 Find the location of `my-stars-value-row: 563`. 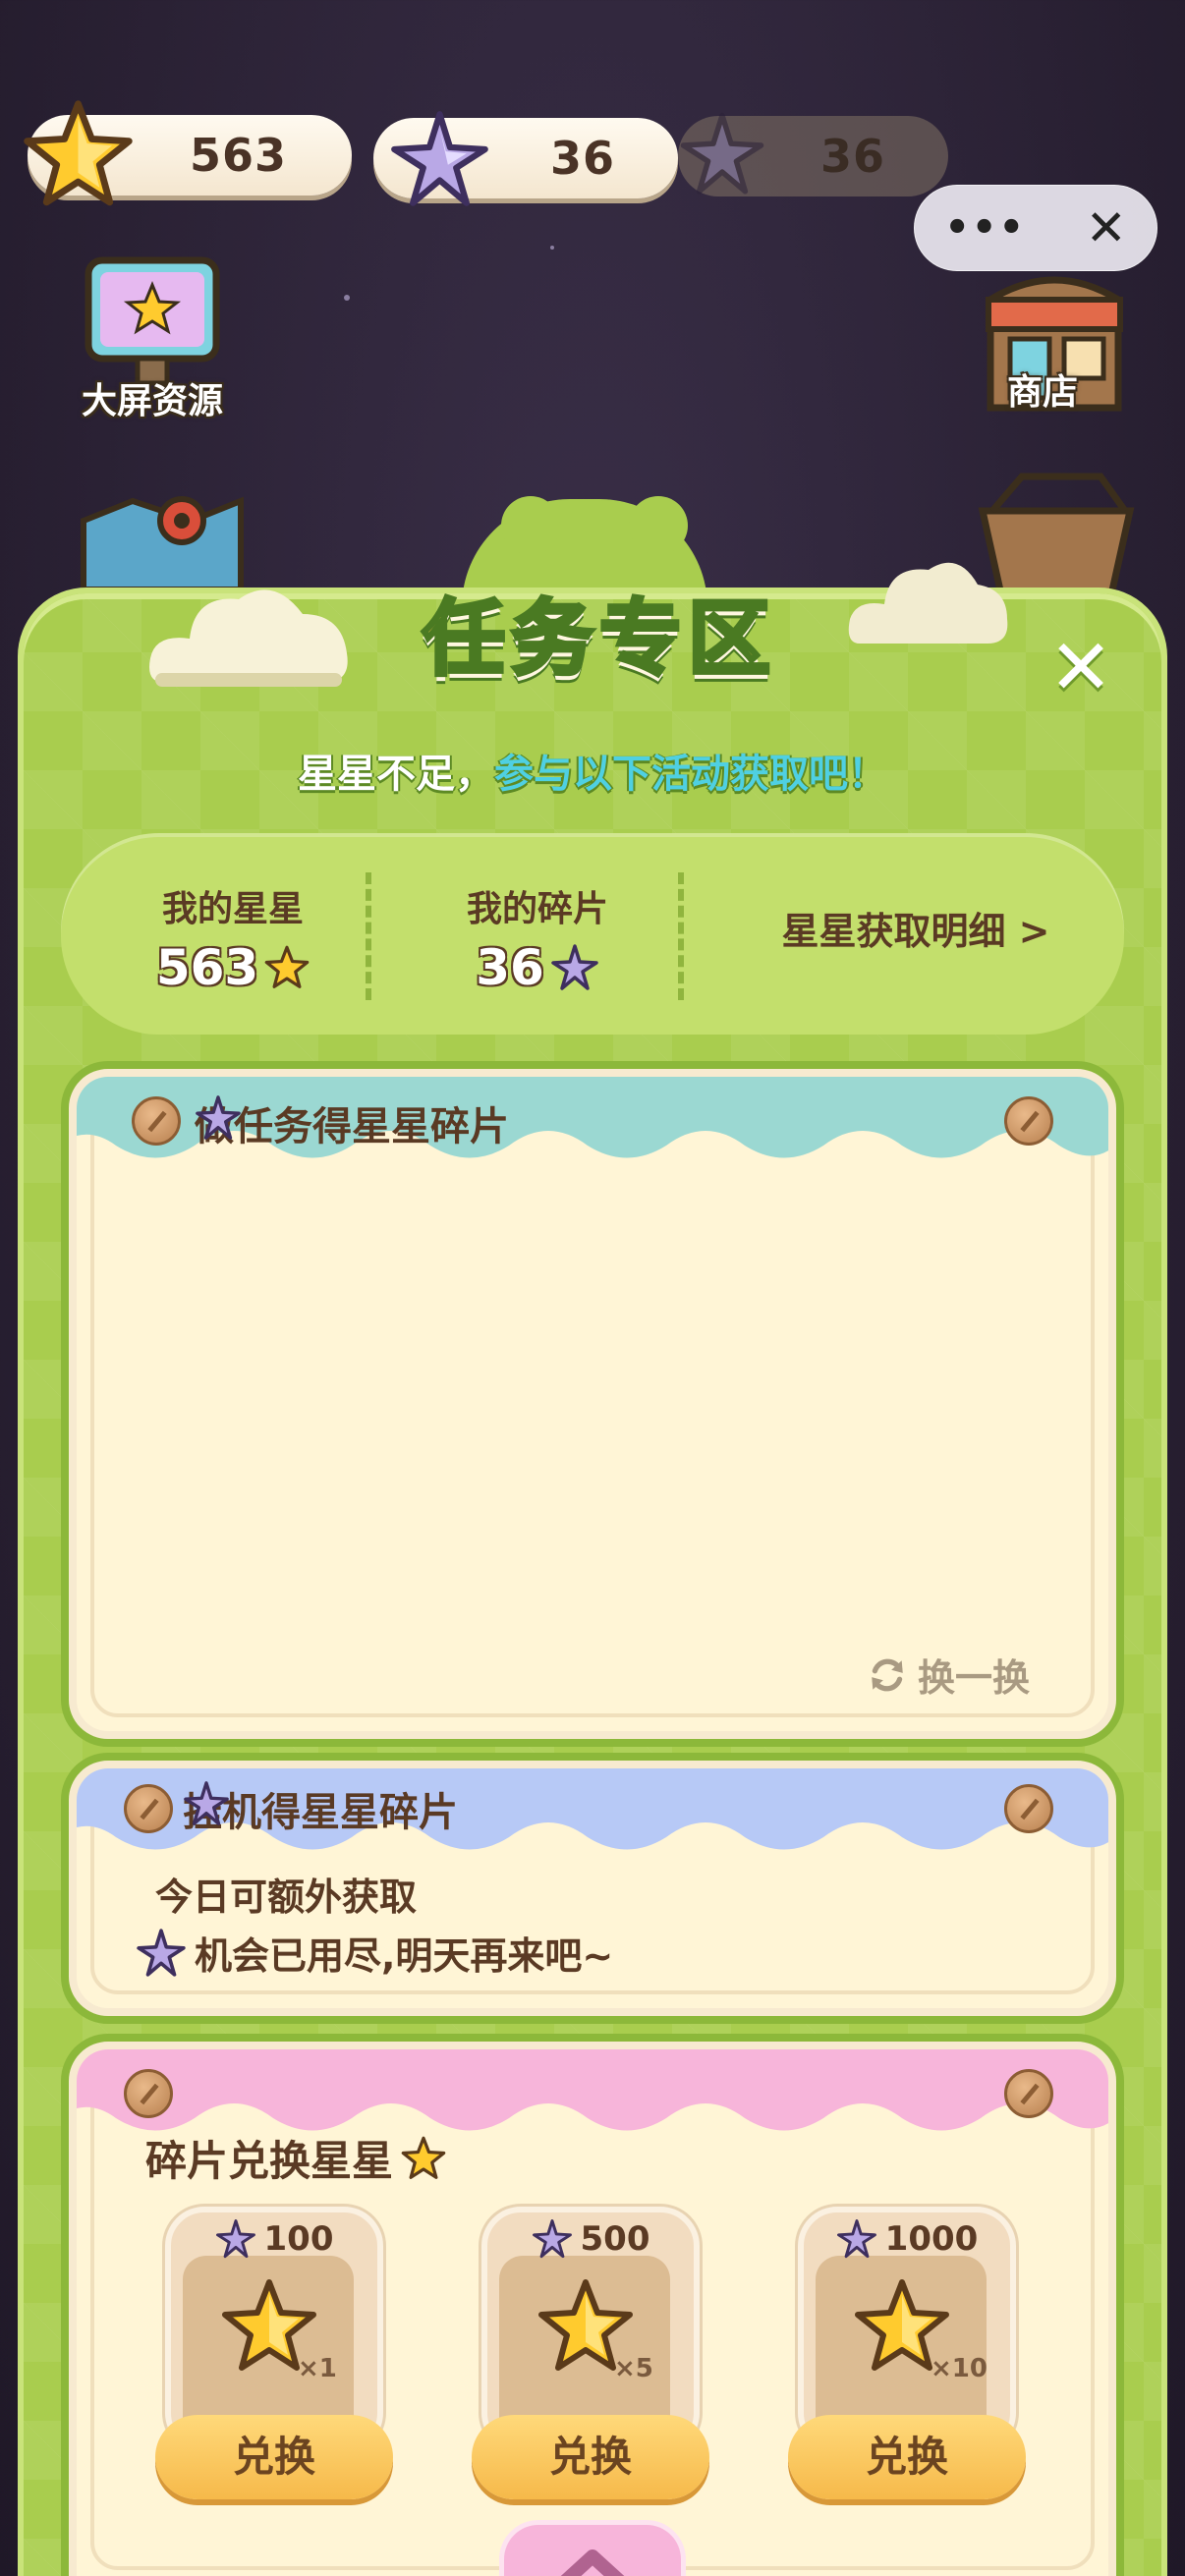

my-stars-value-row: 563 is located at coordinates (233, 967).